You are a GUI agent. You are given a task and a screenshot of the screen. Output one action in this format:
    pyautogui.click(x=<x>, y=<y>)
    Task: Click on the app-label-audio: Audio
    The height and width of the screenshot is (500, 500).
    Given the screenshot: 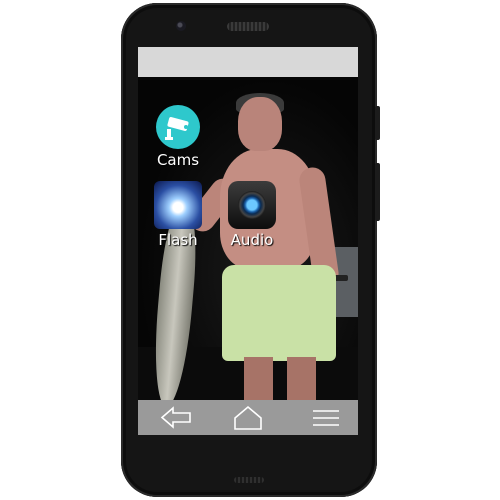 What is the action you would take?
    pyautogui.click(x=252, y=240)
    